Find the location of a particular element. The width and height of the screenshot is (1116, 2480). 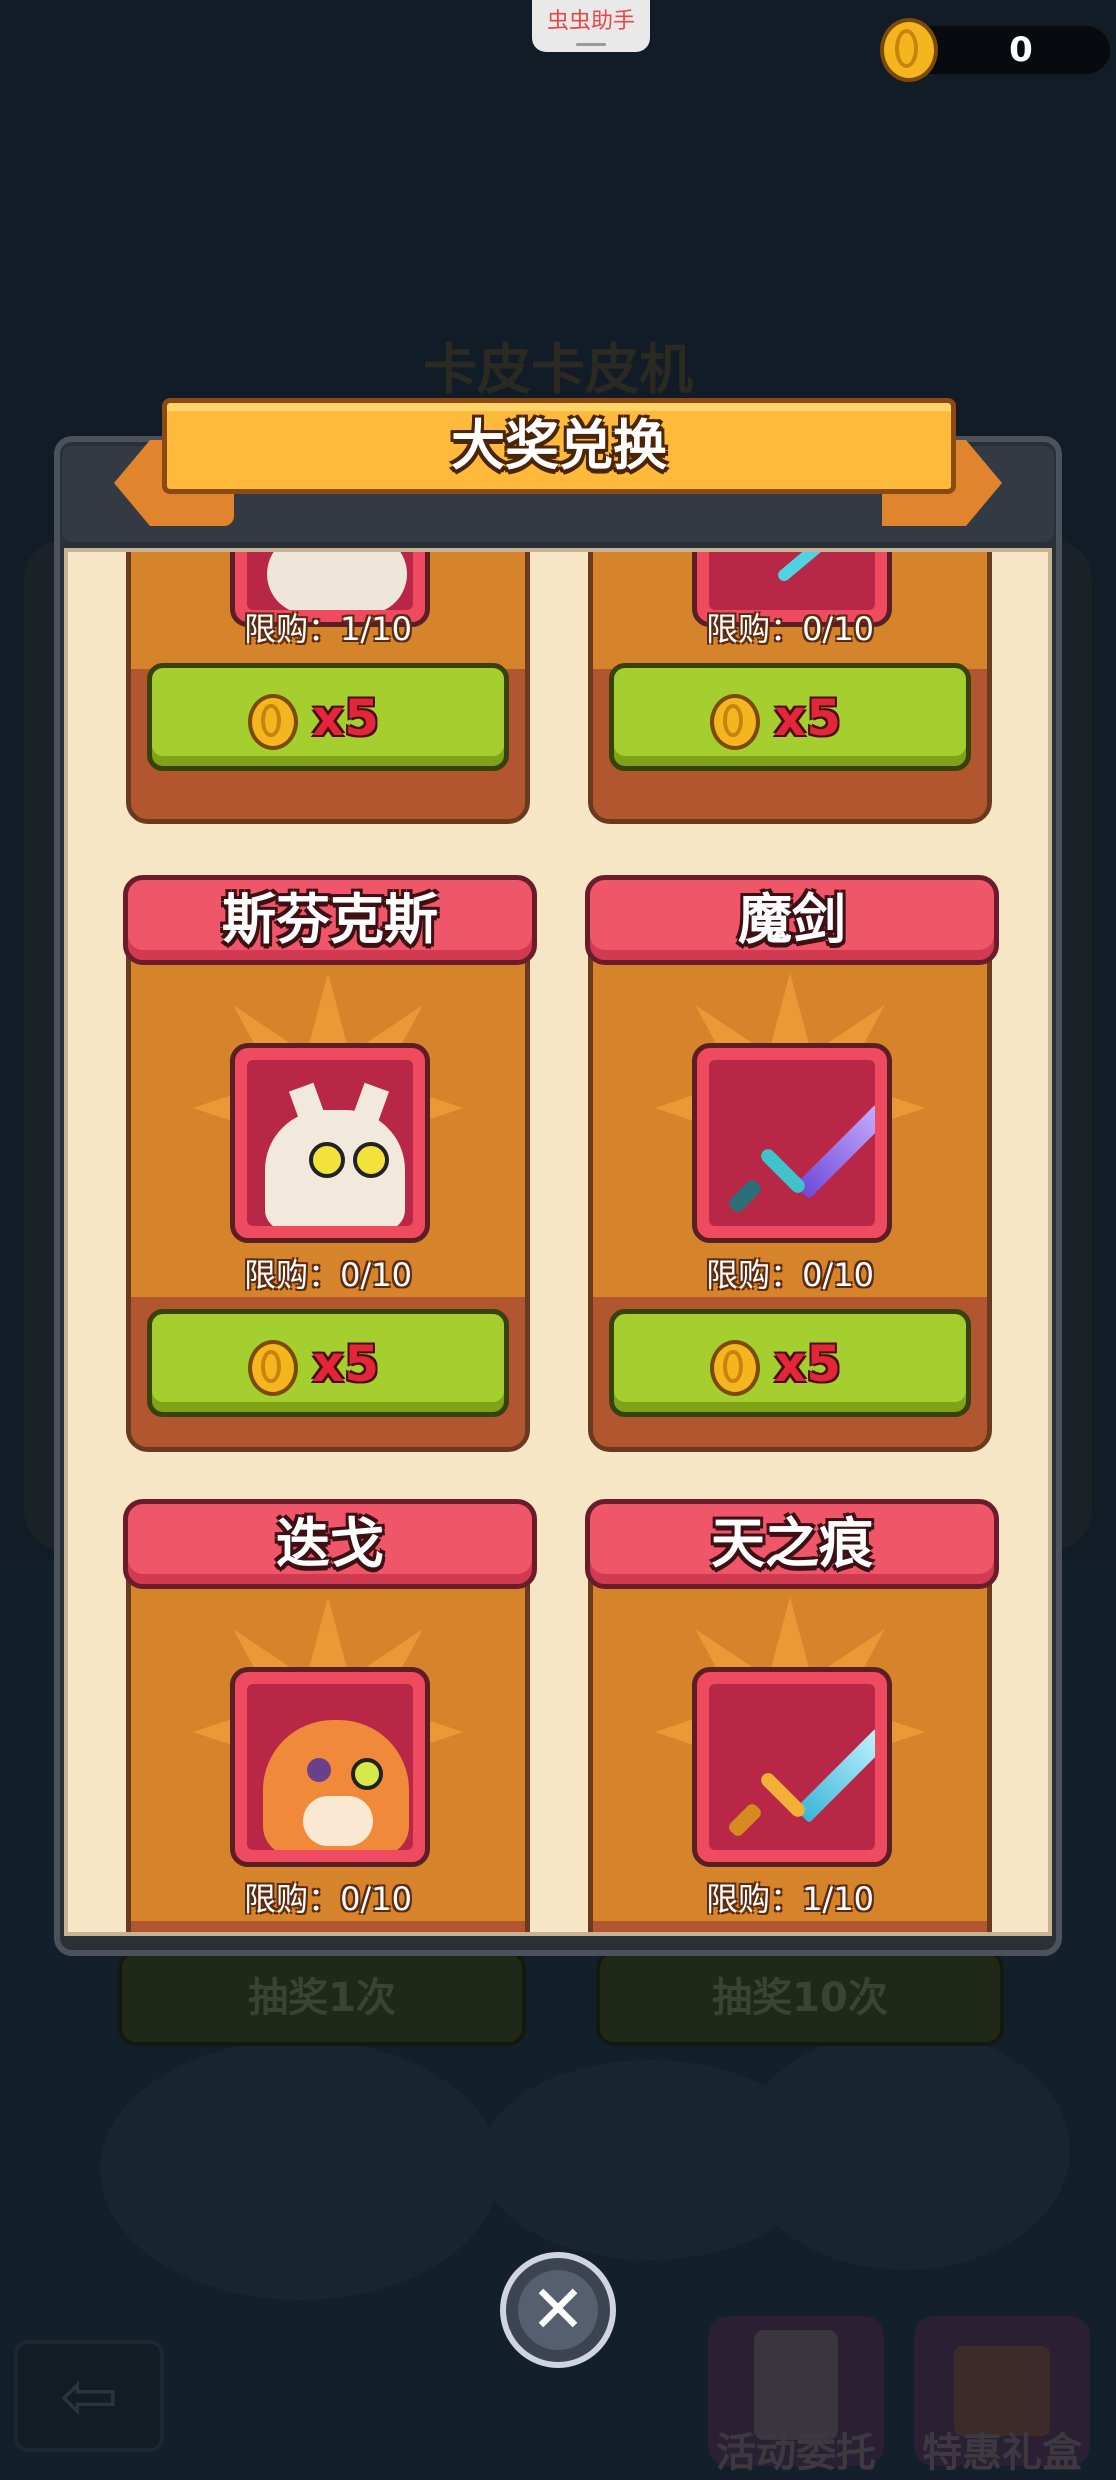

sabertooth-tiger-icon is located at coordinates (330, 1767).